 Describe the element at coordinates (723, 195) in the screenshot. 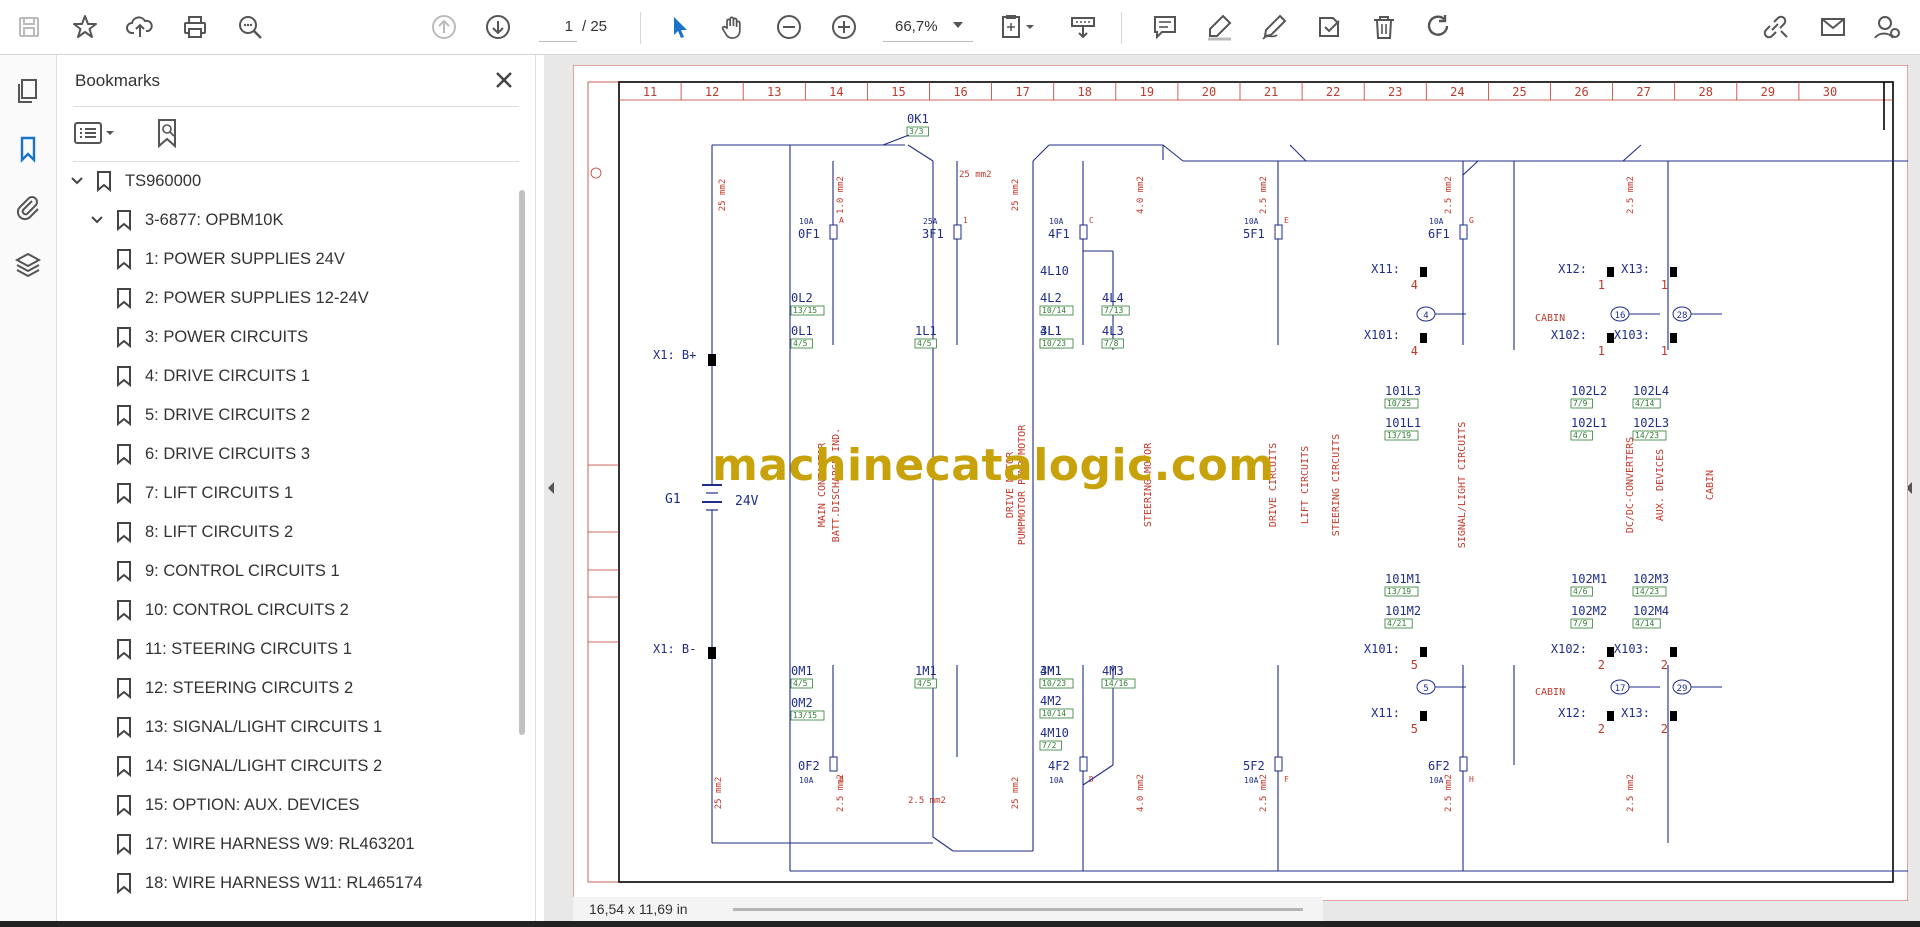

I see `wire-size-label: 25 mm2` at that location.